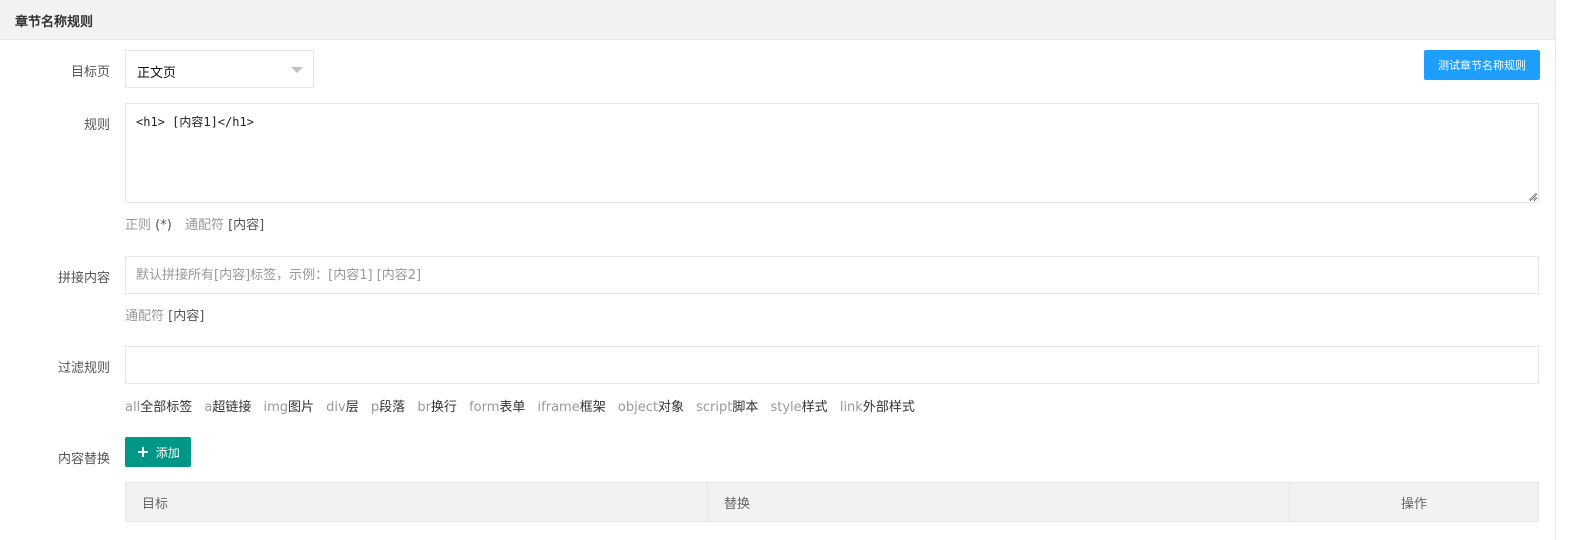 The width and height of the screenshot is (1570, 540). What do you see at coordinates (227, 405) in the screenshot?
I see `filter-tag-a: a超链接` at bounding box center [227, 405].